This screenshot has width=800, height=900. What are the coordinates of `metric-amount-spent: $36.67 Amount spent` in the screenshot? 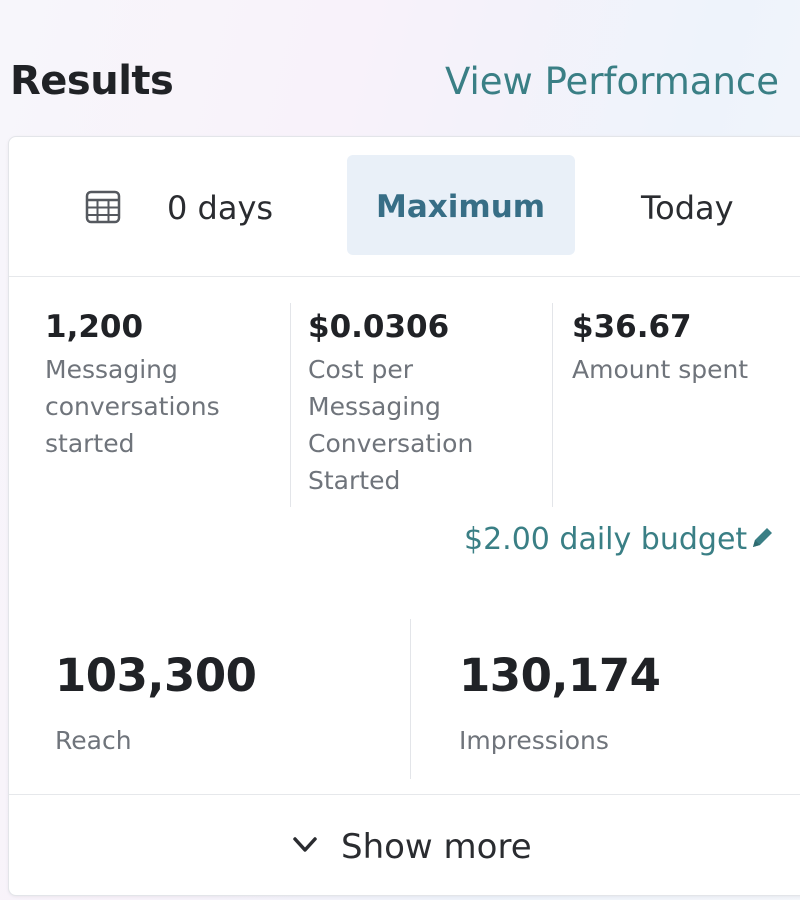 It's located at (686, 348).